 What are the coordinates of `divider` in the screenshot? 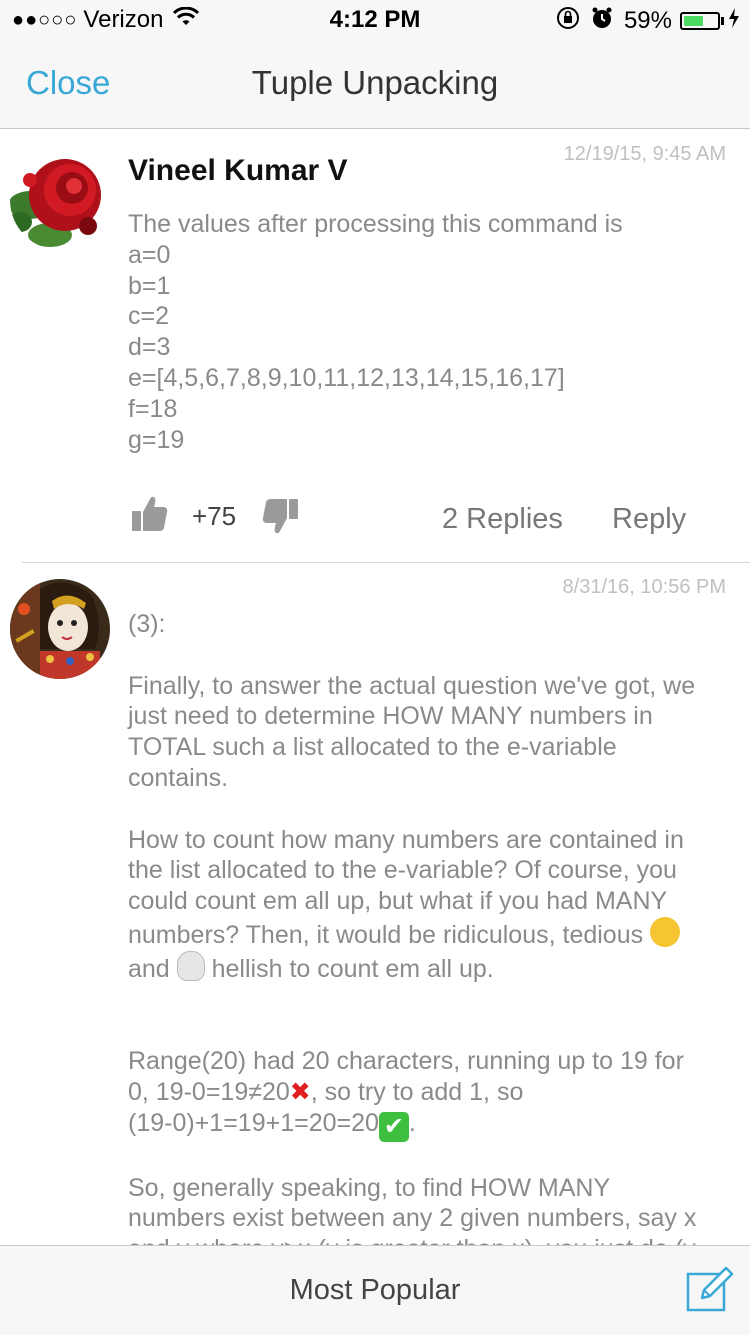 It's located at (386, 562).